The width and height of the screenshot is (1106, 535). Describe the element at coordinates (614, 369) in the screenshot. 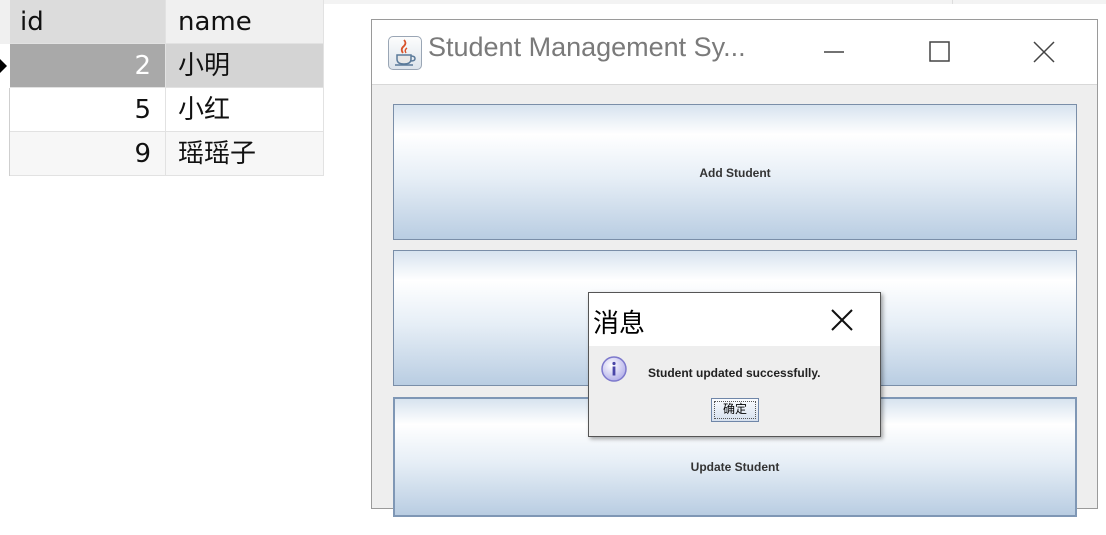

I see `info-icon` at that location.